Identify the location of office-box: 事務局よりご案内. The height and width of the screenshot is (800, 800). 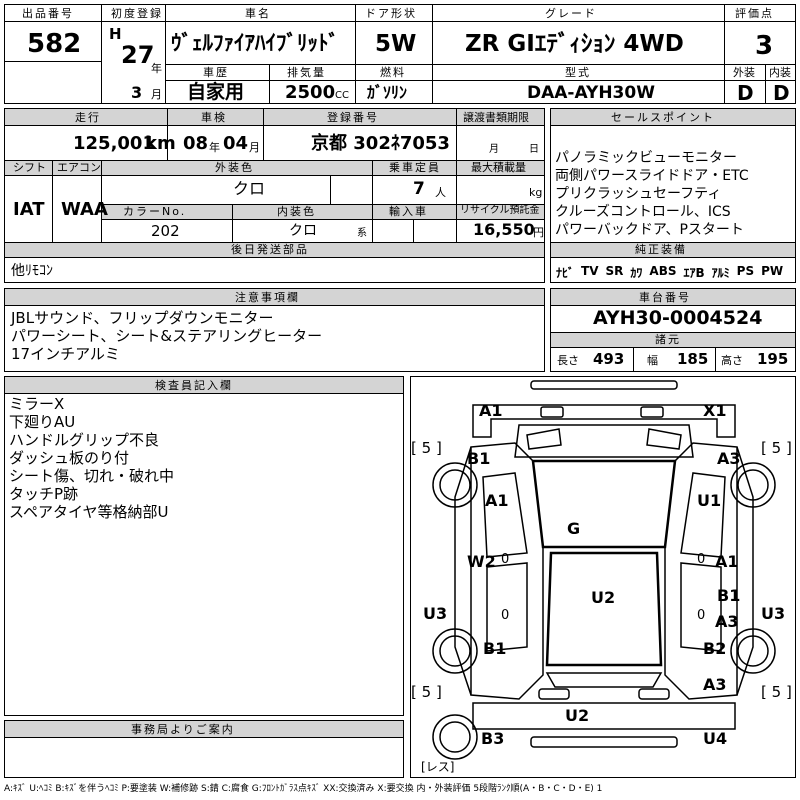
(204, 749).